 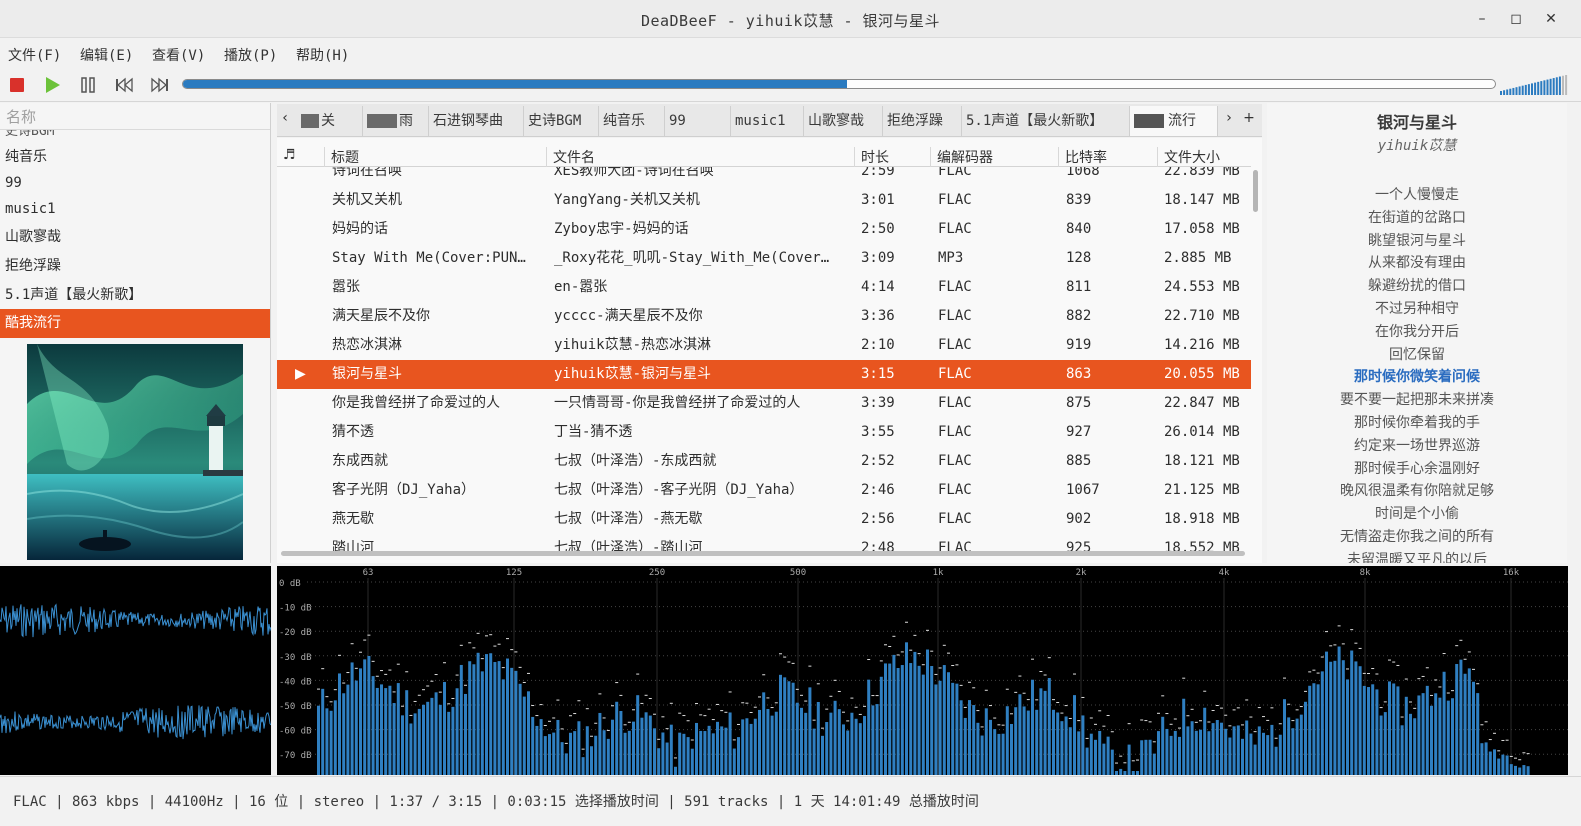 I want to click on col-codec: 编解码器, so click(x=961, y=157).